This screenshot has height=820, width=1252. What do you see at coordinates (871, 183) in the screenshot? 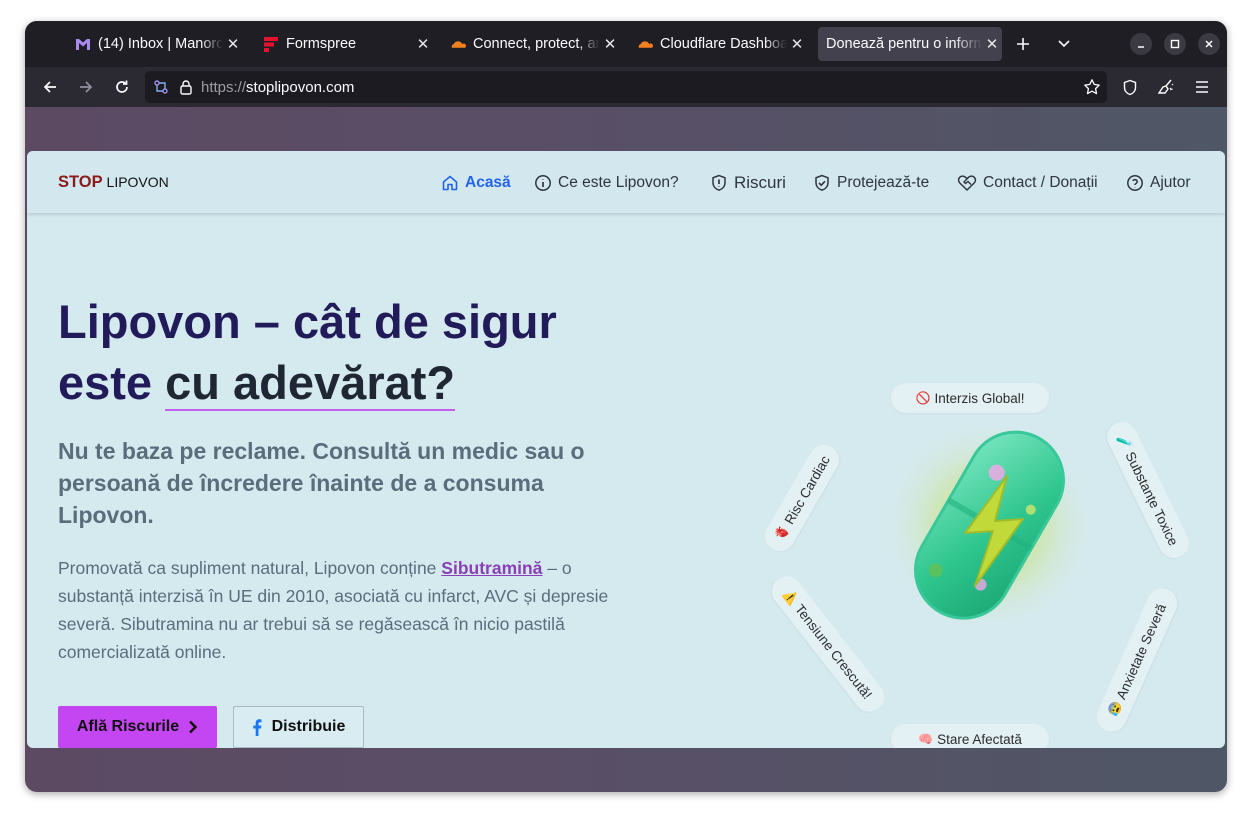
I see `nav-protejeaza-te: Protejează-te` at bounding box center [871, 183].